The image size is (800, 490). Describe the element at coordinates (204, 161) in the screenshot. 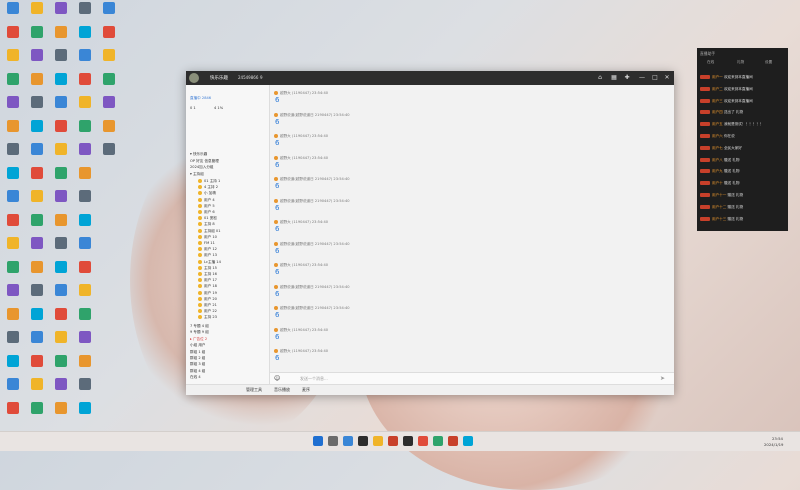

I see `sidebar-group: OP 好友 信息管理` at that location.